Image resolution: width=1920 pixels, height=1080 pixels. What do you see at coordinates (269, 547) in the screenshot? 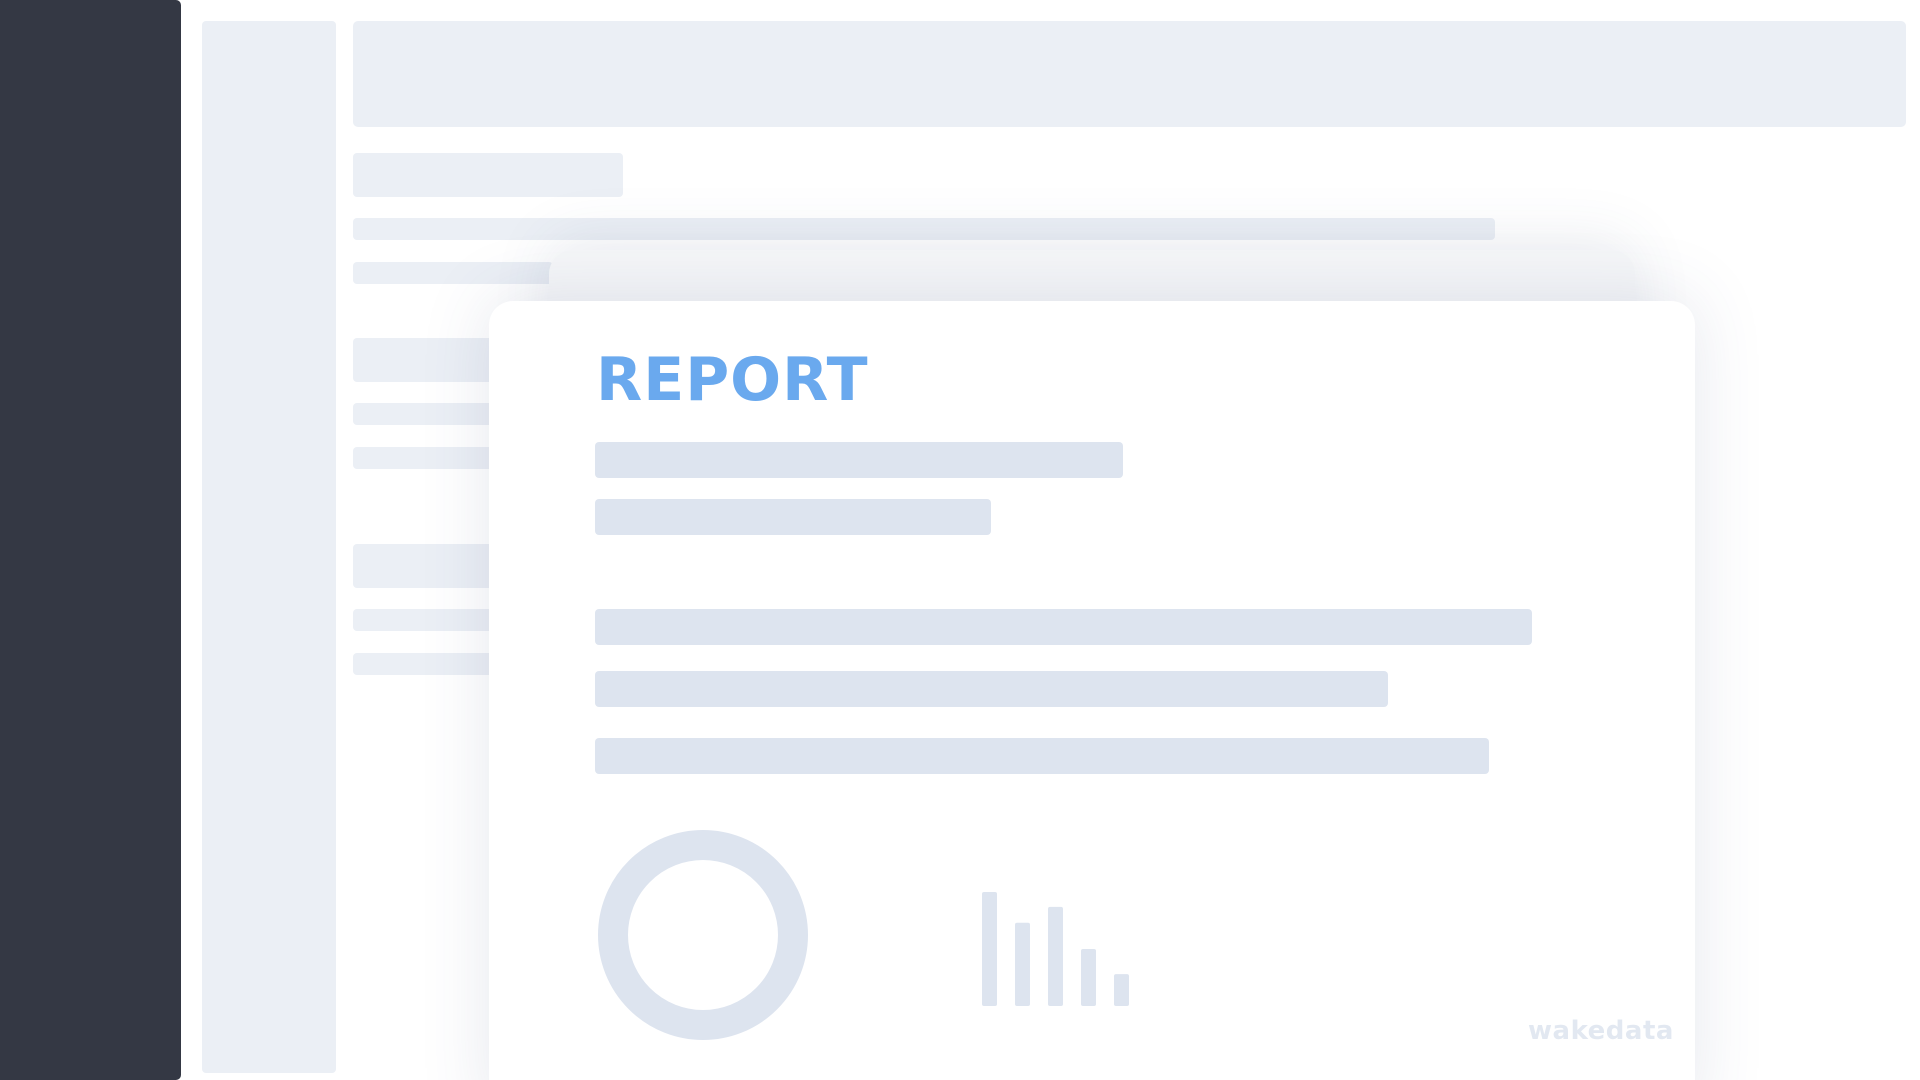
I see `nav-panel-placeholder` at bounding box center [269, 547].